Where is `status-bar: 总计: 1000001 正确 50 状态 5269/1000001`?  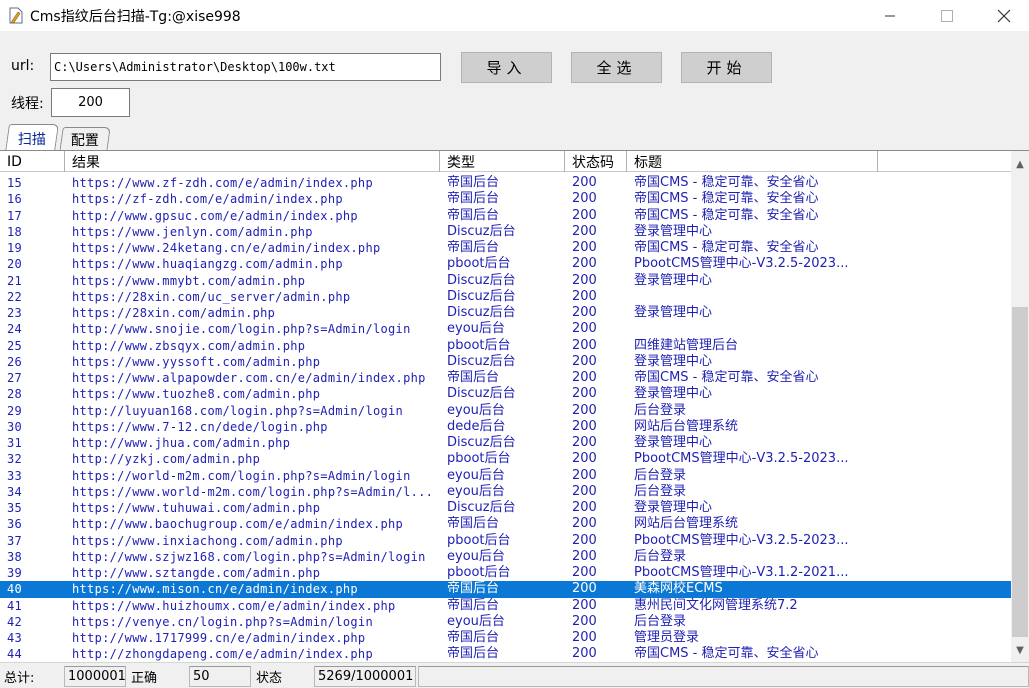
status-bar: 总计: 1000001 正确 50 状态 5269/1000001 is located at coordinates (514, 675).